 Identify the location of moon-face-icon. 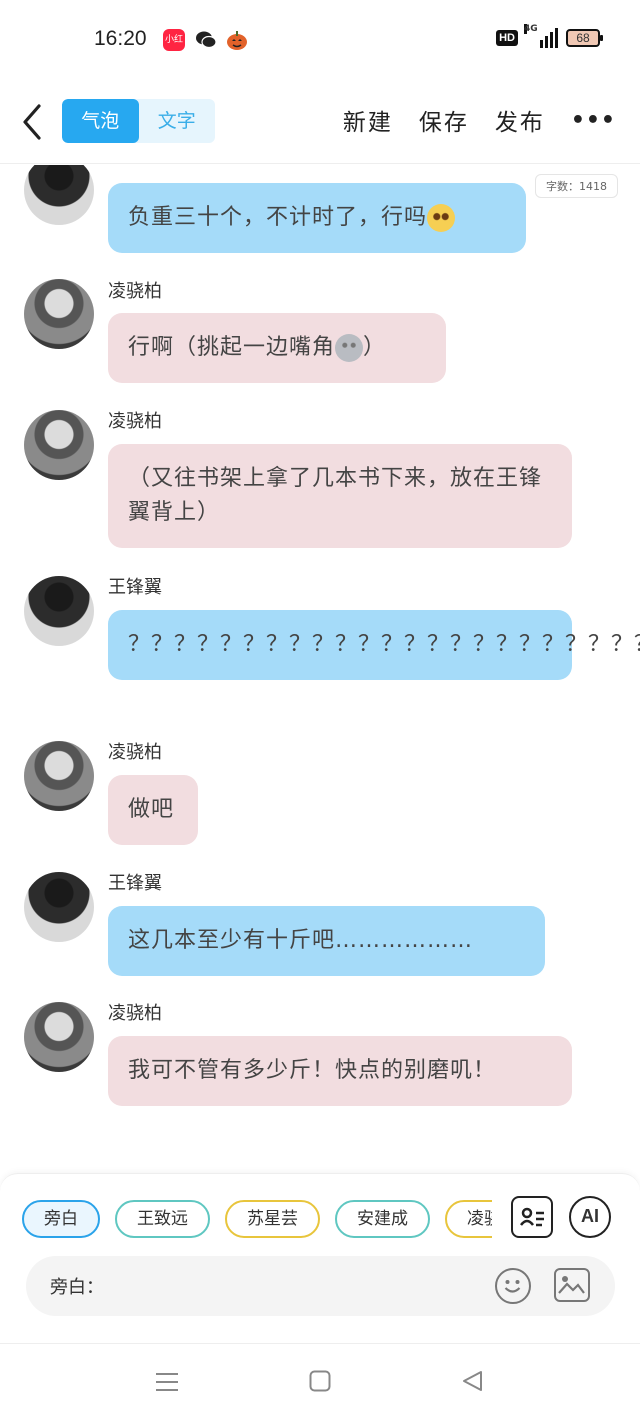
(349, 348).